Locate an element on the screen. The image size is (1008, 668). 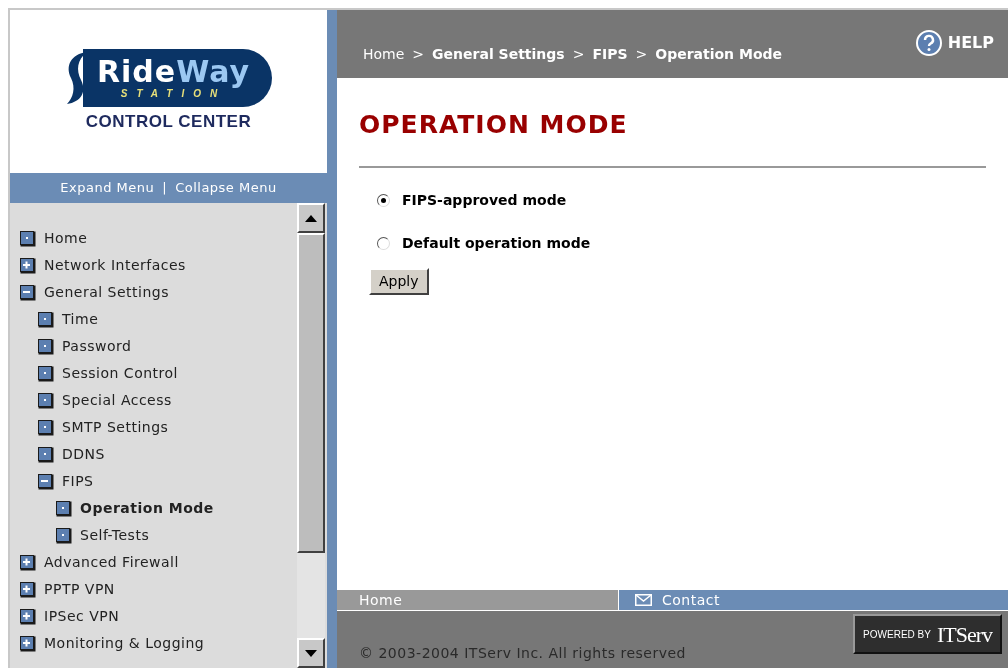
breadcrumb-link: General Settings is located at coordinates (498, 54).